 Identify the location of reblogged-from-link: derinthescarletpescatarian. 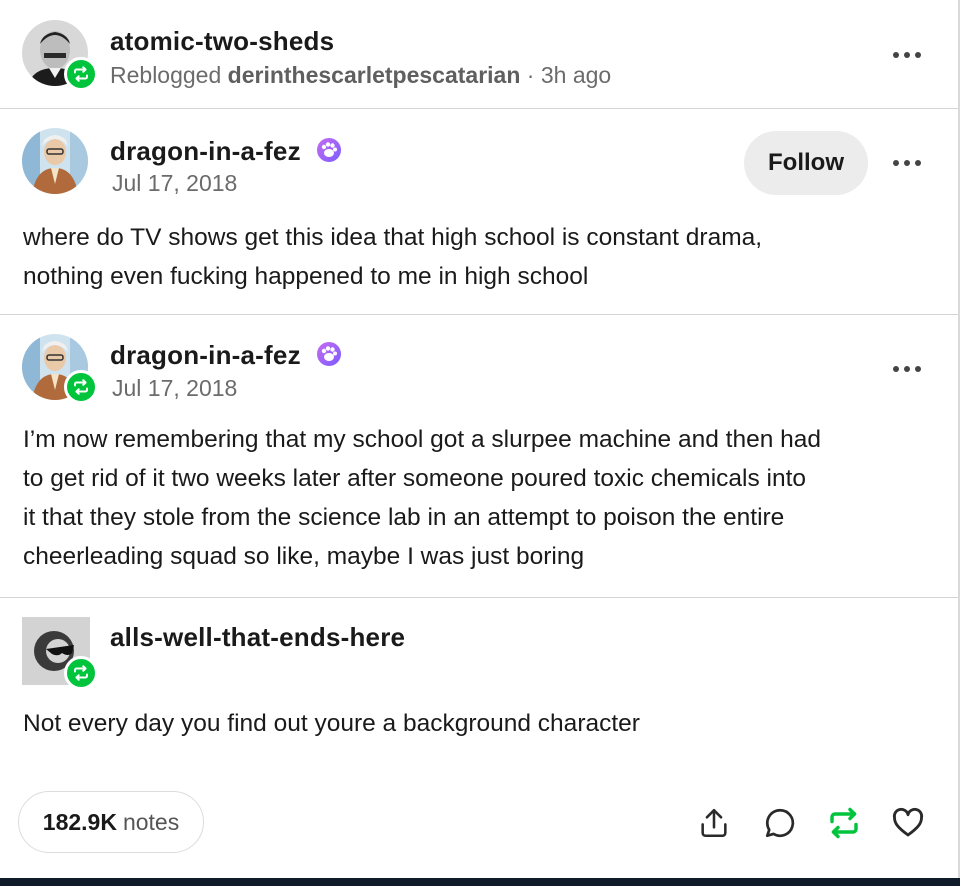
(374, 75).